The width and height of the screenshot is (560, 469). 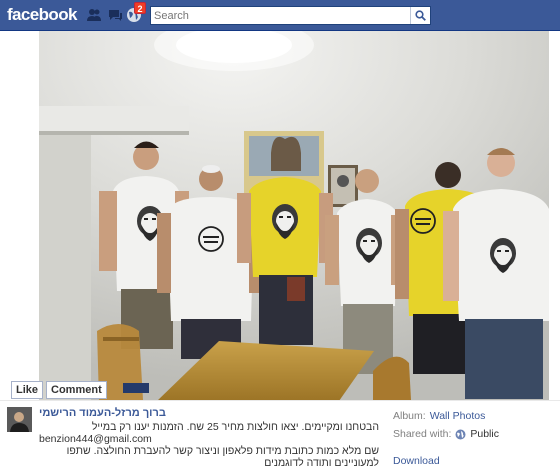 What do you see at coordinates (27, 390) in the screenshot?
I see `like-button: Like` at bounding box center [27, 390].